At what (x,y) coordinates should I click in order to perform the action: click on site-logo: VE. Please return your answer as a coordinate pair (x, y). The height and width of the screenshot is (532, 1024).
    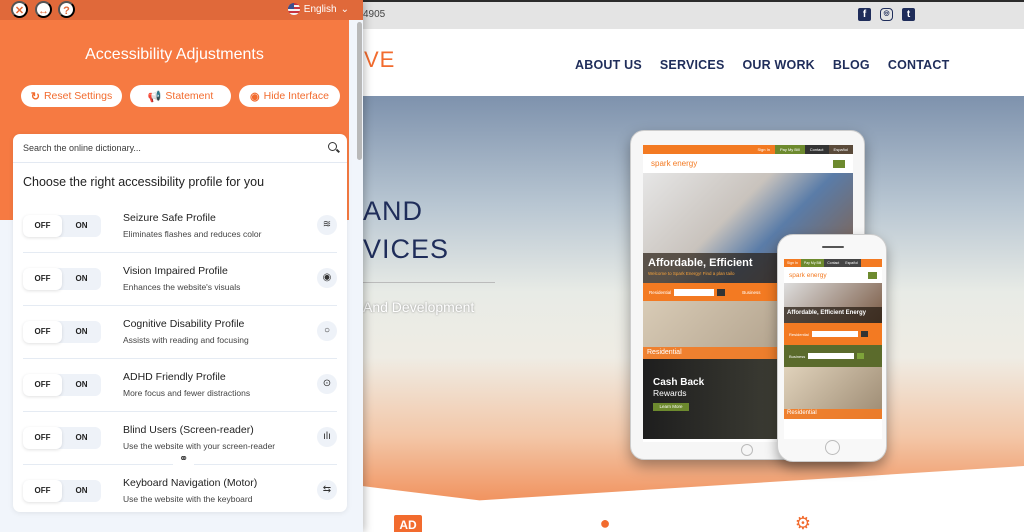
    Looking at the image, I should click on (379, 60).